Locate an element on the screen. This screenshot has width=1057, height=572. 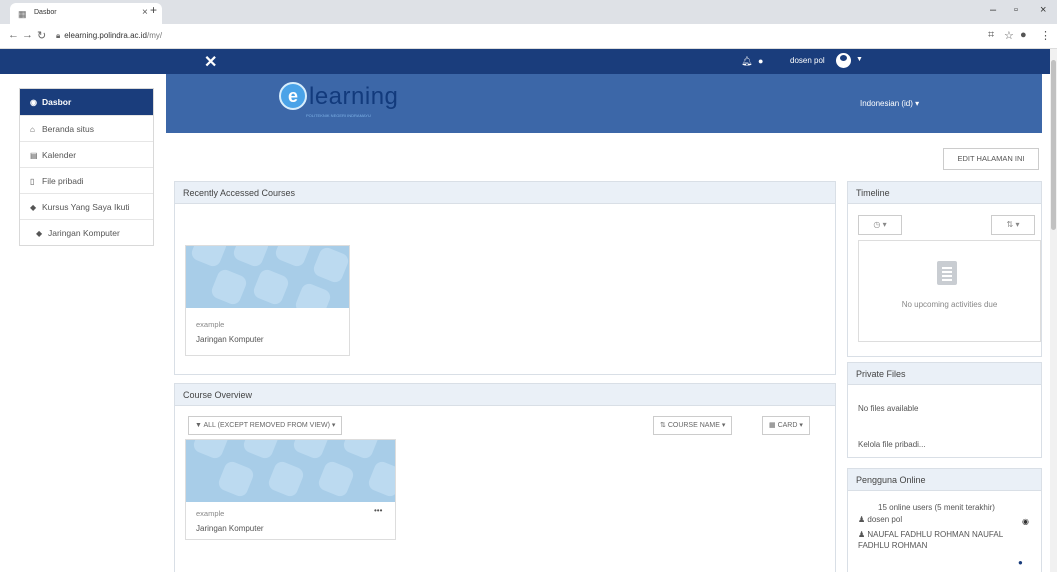
home-icon: ⌂ is located at coordinates (32, 129).